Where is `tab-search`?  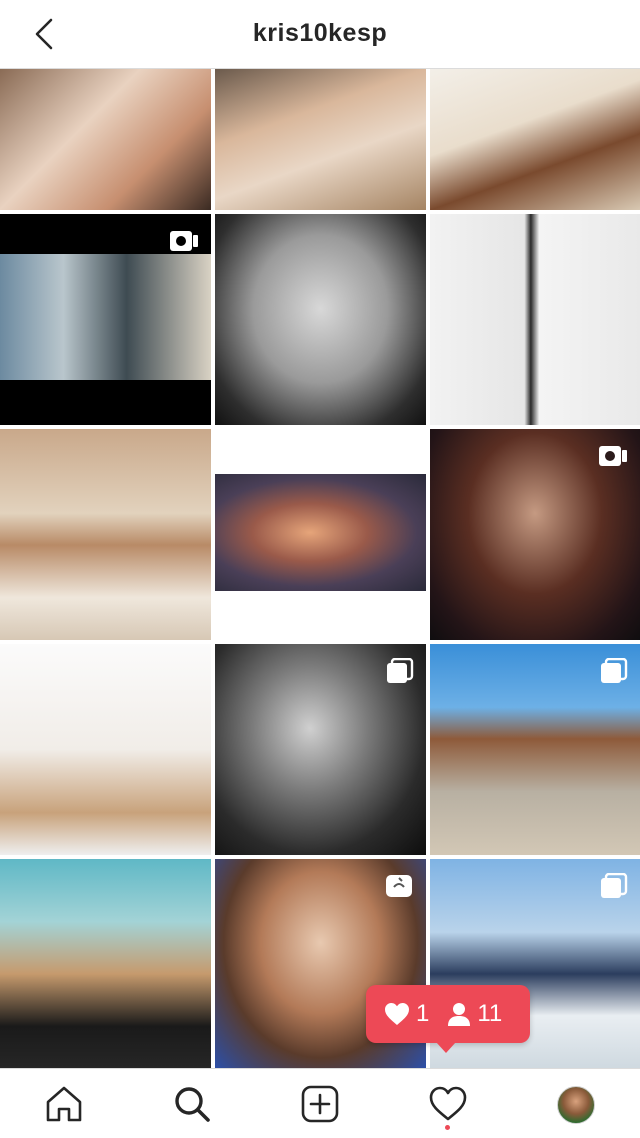
tab-search is located at coordinates (192, 1104).